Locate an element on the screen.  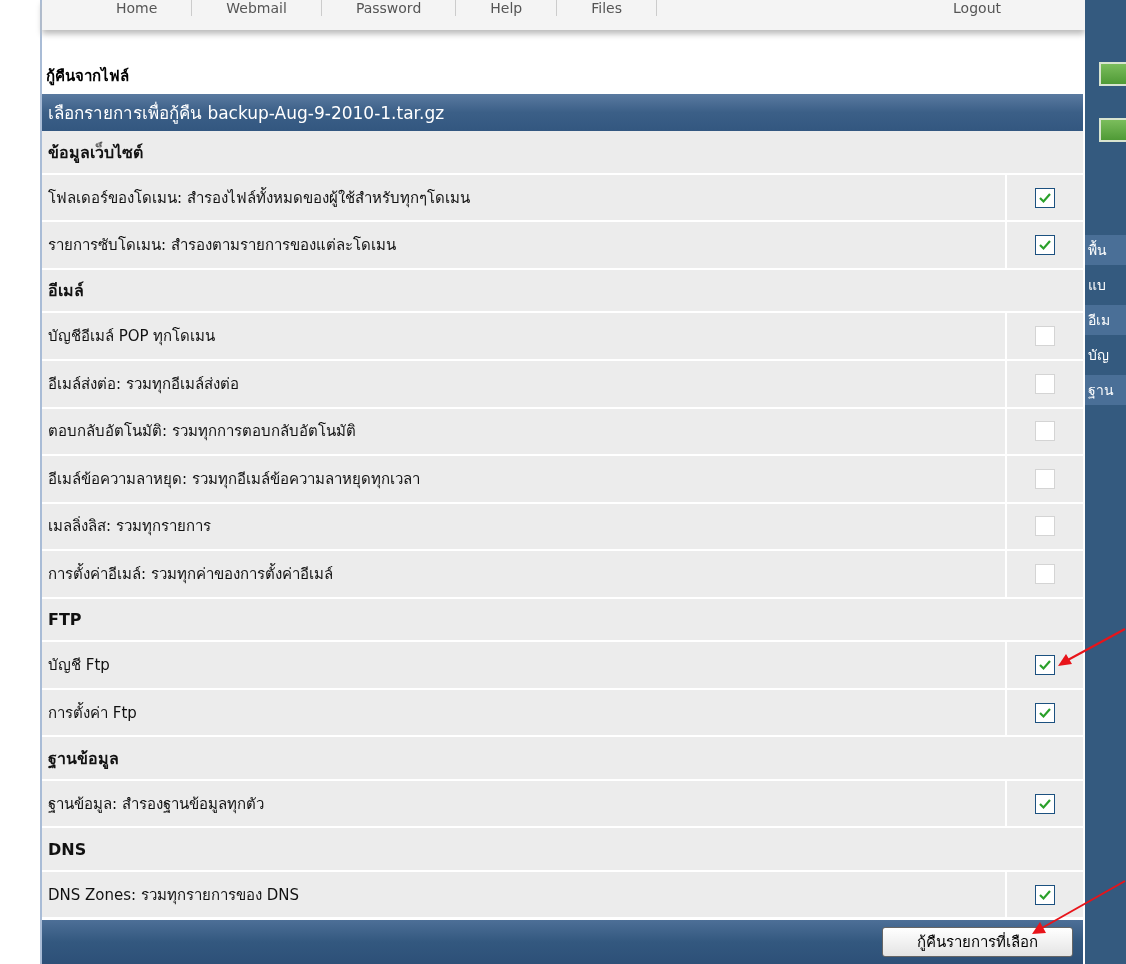
section-heading: ฐานข้อมูล is located at coordinates (83, 759).